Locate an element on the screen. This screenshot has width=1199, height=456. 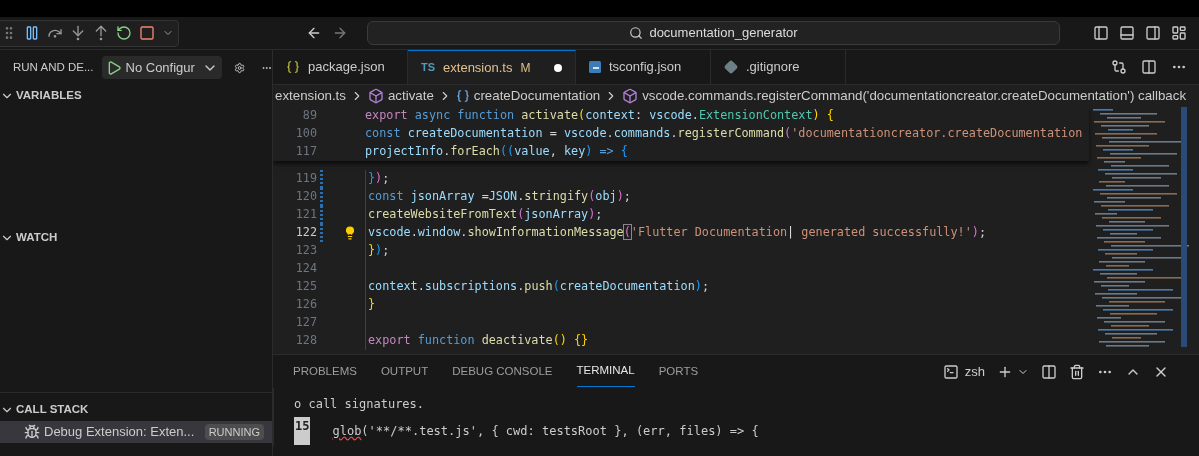
line-number: 123 is located at coordinates (305, 251).